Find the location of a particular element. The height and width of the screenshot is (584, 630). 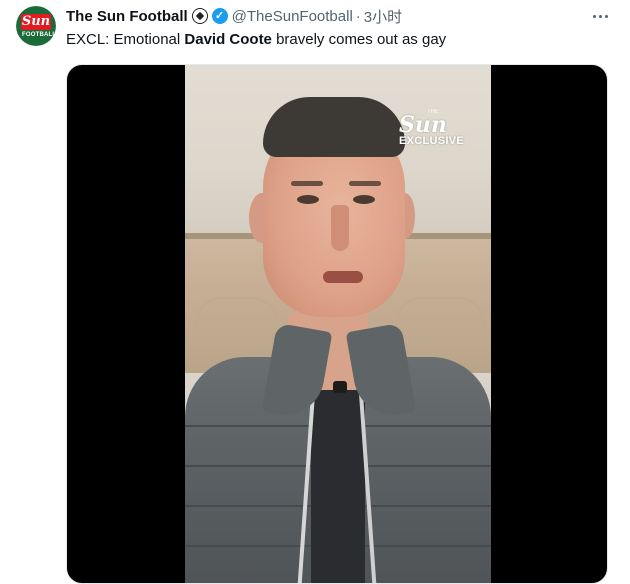

nose is located at coordinates (340, 228).